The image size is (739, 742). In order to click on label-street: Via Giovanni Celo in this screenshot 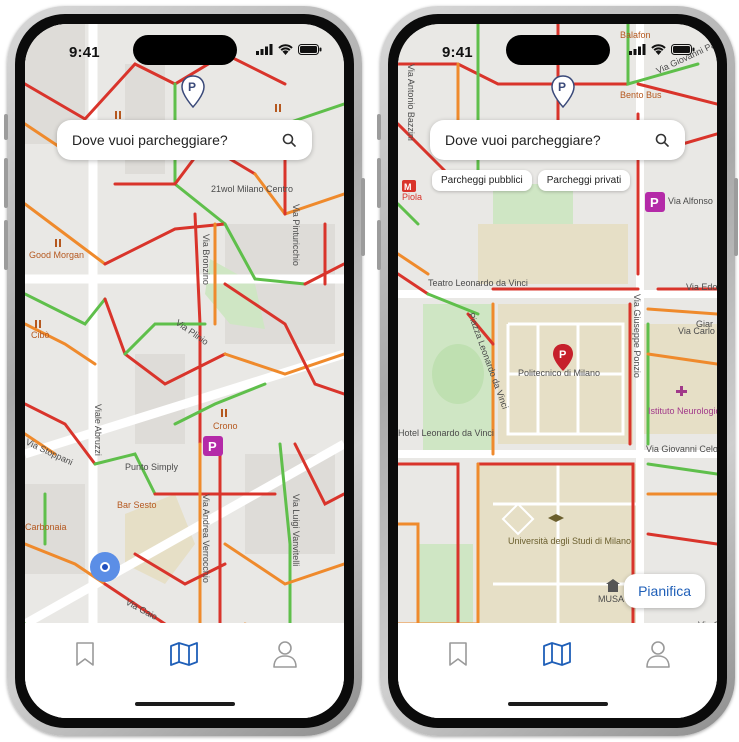, I will do `click(681, 449)`.